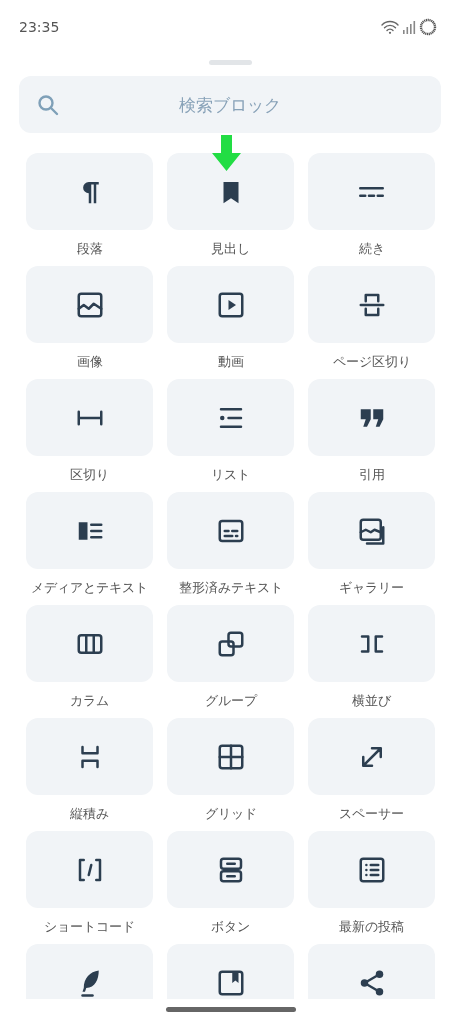 Image resolution: width=461 pixels, height=1024 pixels. What do you see at coordinates (230, 701) in the screenshot?
I see `block-label: グループ` at bounding box center [230, 701].